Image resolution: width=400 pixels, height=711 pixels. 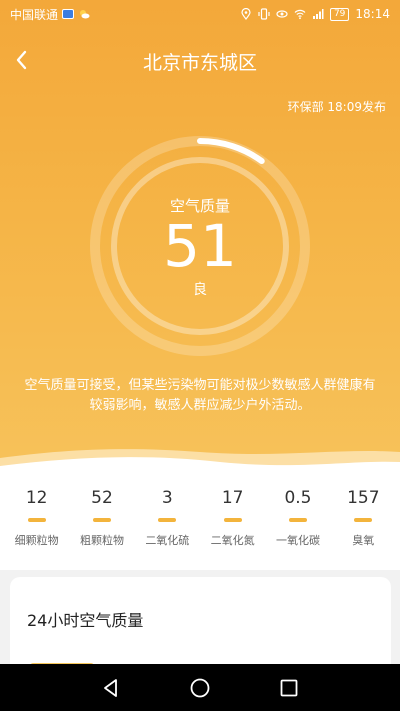 What do you see at coordinates (111, 688) in the screenshot?
I see `back-triangle-icon` at bounding box center [111, 688].